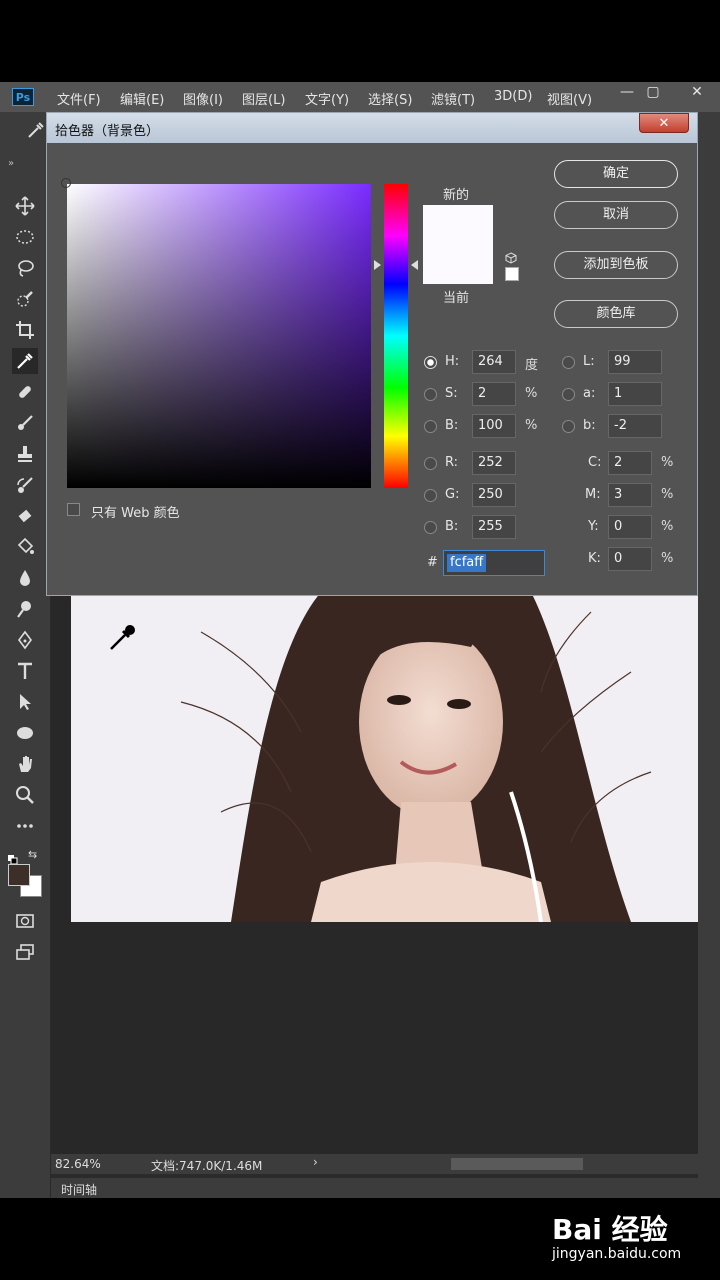 The image size is (720, 1280). I want to click on saturation-label: S:, so click(451, 393).